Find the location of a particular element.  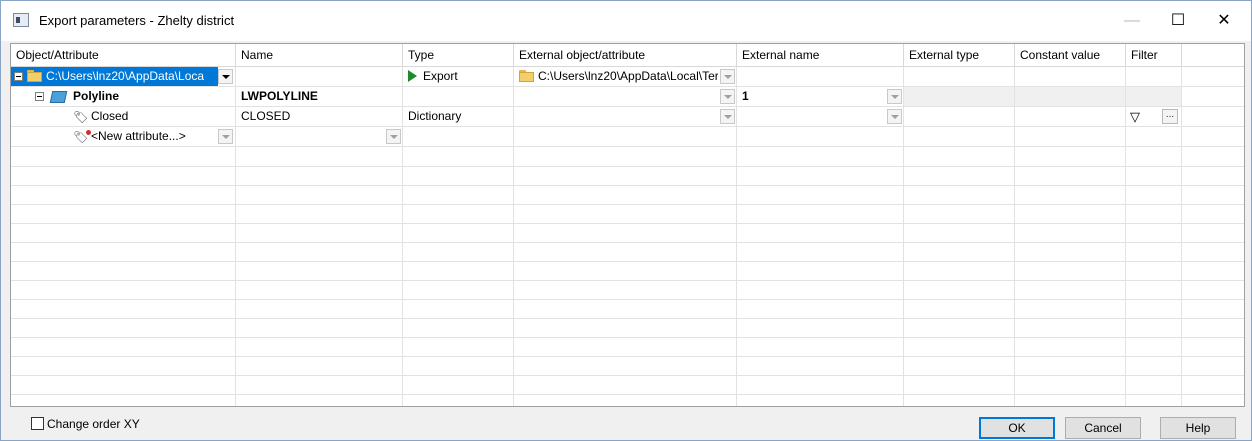

external-object-cell: C:\Users\lnz20\AppData\Local\Ter is located at coordinates (625, 76).